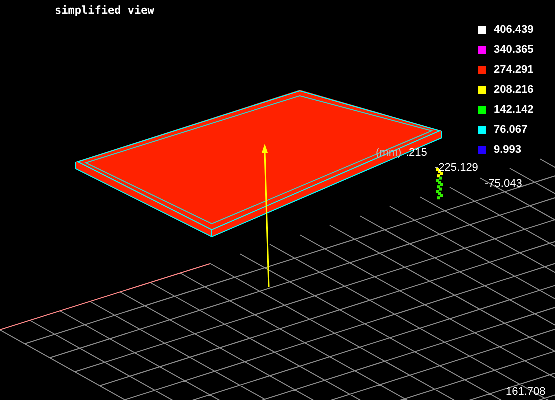 This screenshot has height=400, width=555. Describe the element at coordinates (514, 70) in the screenshot. I see `legend-label: 274.291` at that location.